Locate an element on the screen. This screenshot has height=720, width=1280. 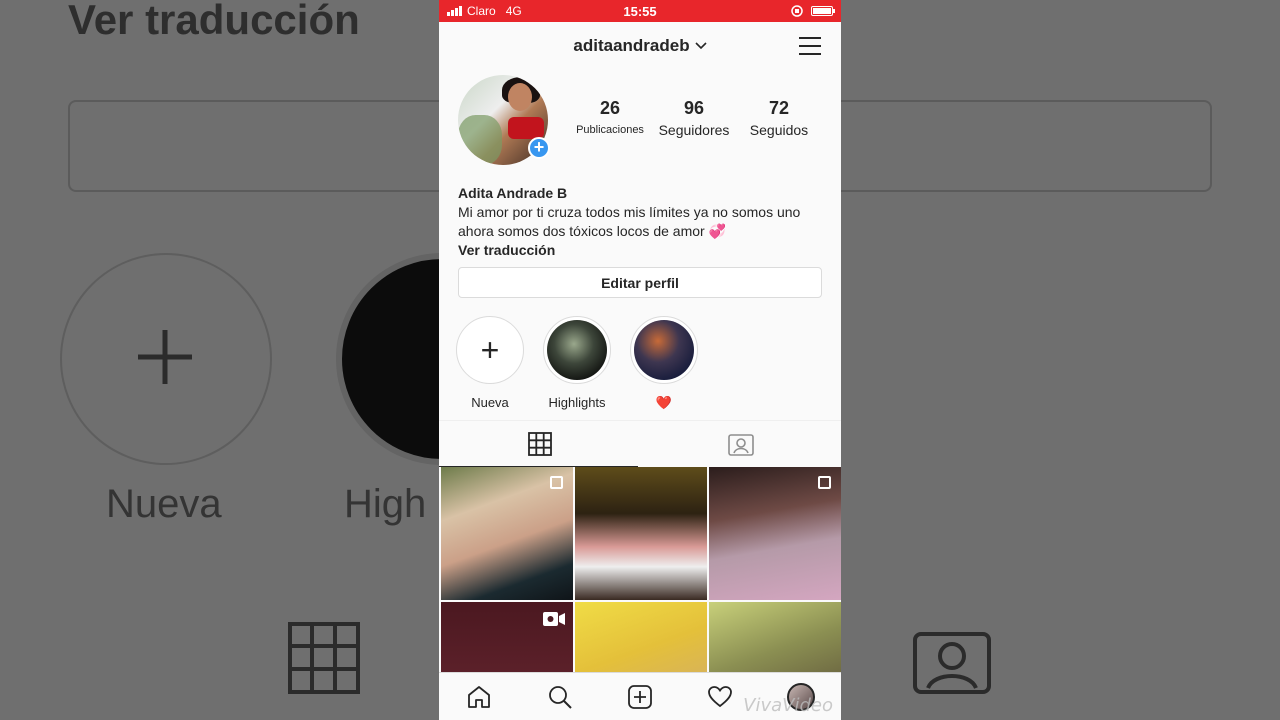
edit-profile-button: Editar perfil is located at coordinates (640, 282).